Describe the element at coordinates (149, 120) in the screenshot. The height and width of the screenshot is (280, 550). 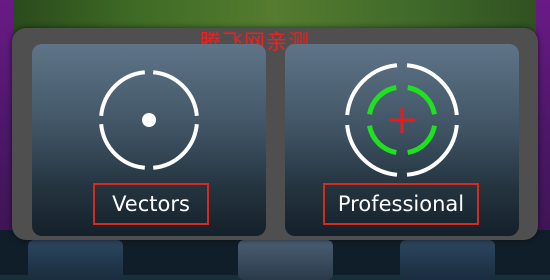
I see `reticle-dot-icon` at that location.